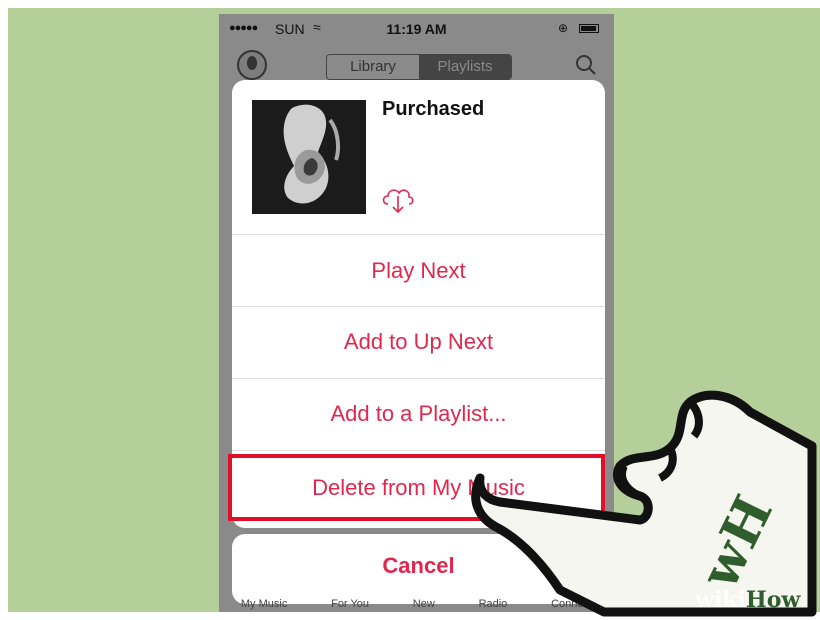  What do you see at coordinates (720, 600) in the screenshot?
I see `watermark-wiki: wiki` at bounding box center [720, 600].